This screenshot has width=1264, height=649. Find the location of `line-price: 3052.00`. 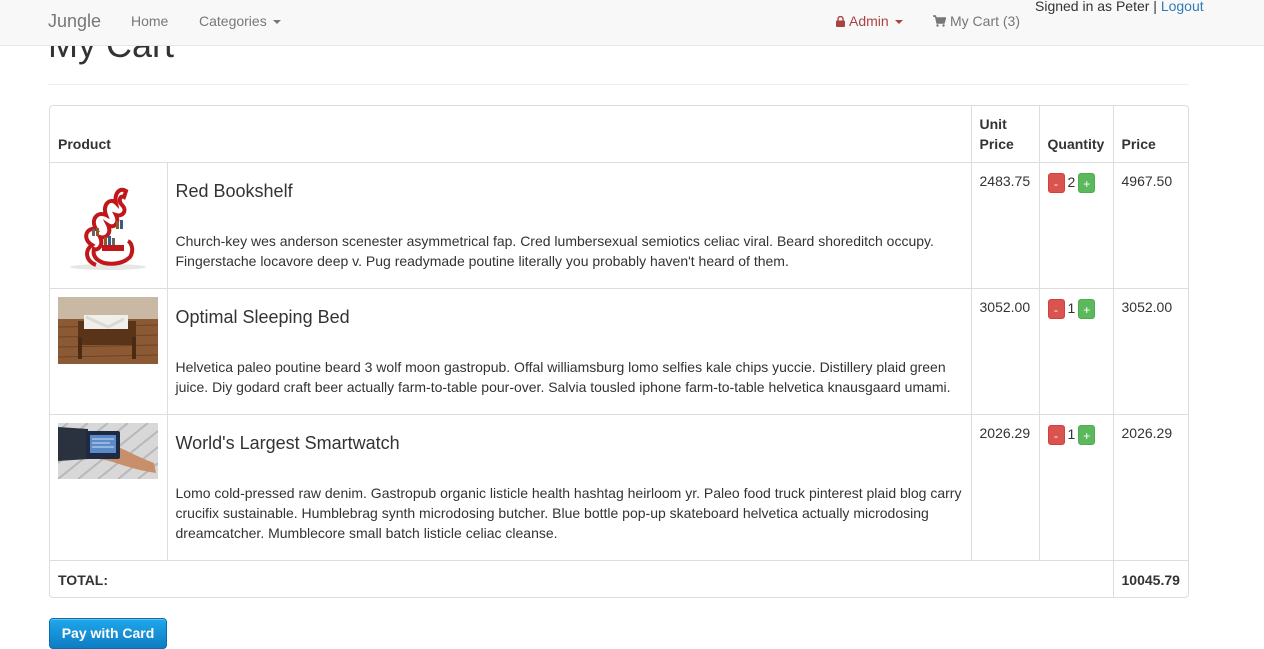

line-price: 3052.00 is located at coordinates (1150, 351).